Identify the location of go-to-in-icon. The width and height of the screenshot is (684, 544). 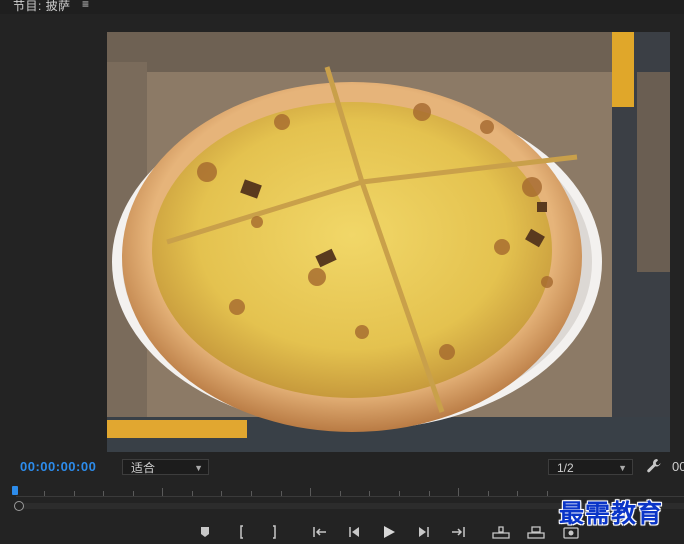
(320, 532).